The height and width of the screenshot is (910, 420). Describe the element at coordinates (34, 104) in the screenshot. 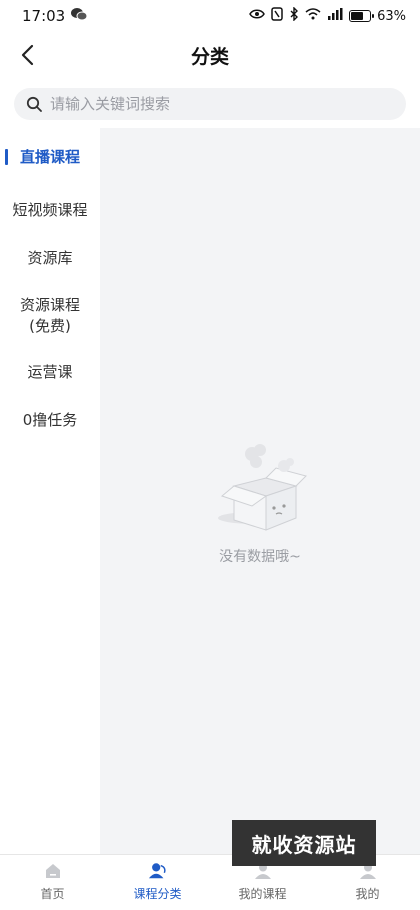

I see `search-icon` at that location.